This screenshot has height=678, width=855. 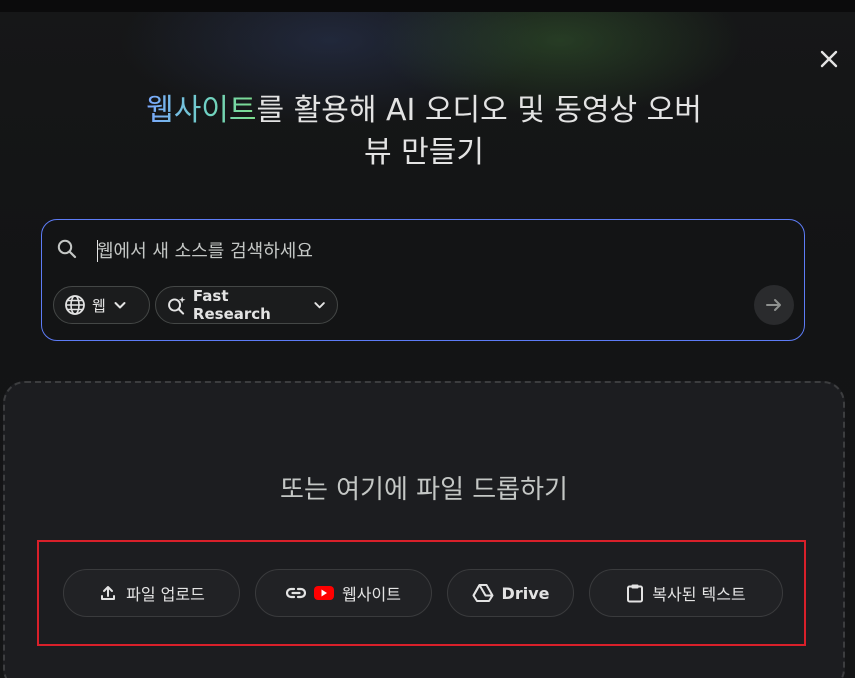 What do you see at coordinates (296, 593) in the screenshot?
I see `link-icon` at bounding box center [296, 593].